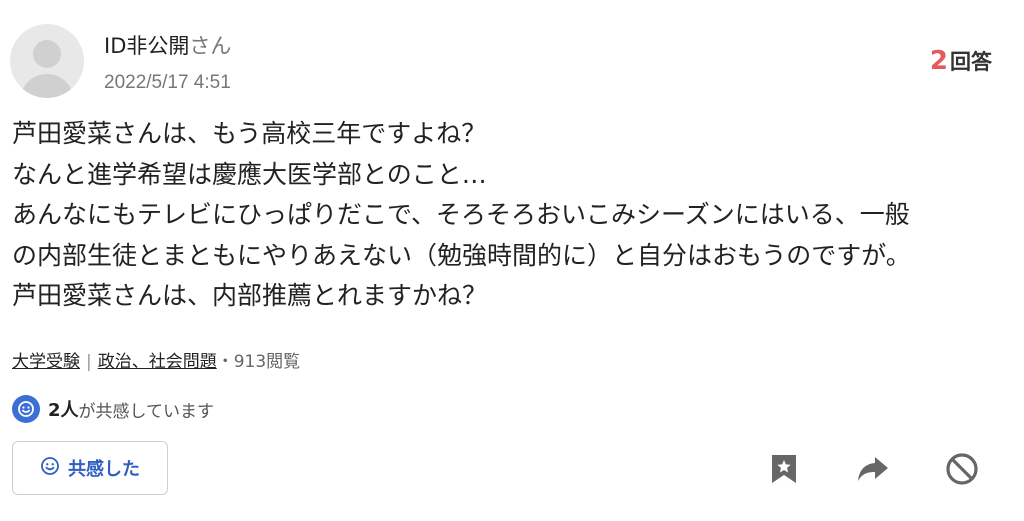 The image size is (1024, 521). I want to click on answer-count: 2回答, so click(961, 61).